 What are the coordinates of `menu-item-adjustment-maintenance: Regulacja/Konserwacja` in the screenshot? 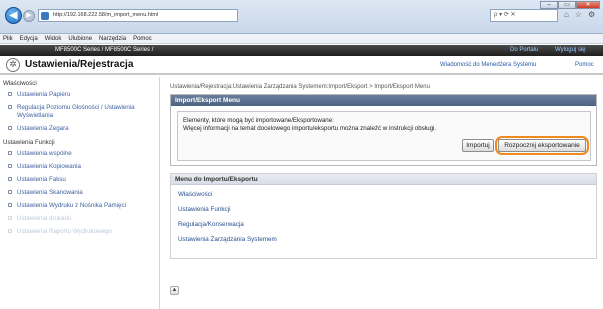 It's located at (211, 224).